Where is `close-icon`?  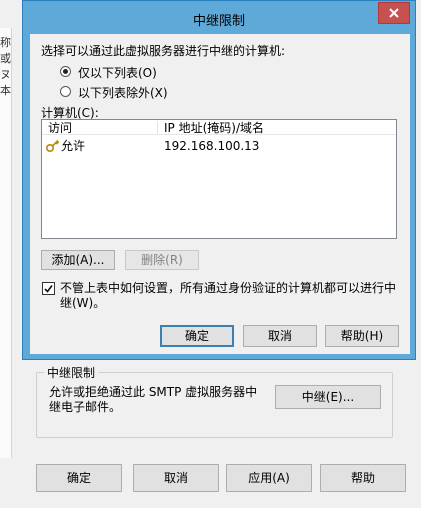 close-icon is located at coordinates (394, 13).